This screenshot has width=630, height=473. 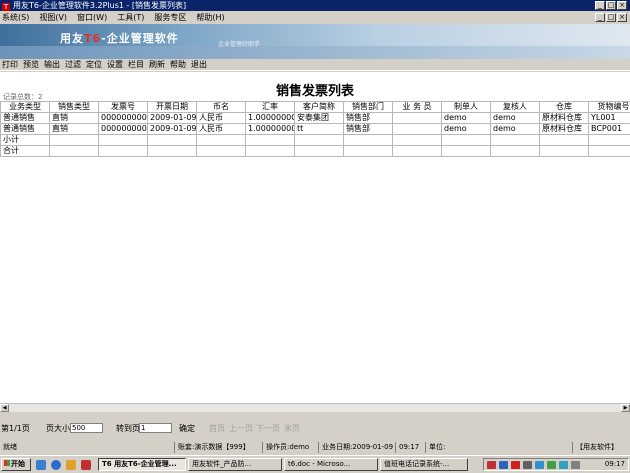 What do you see at coordinates (199, 64) in the screenshot?
I see `exit-button: 退出` at bounding box center [199, 64].